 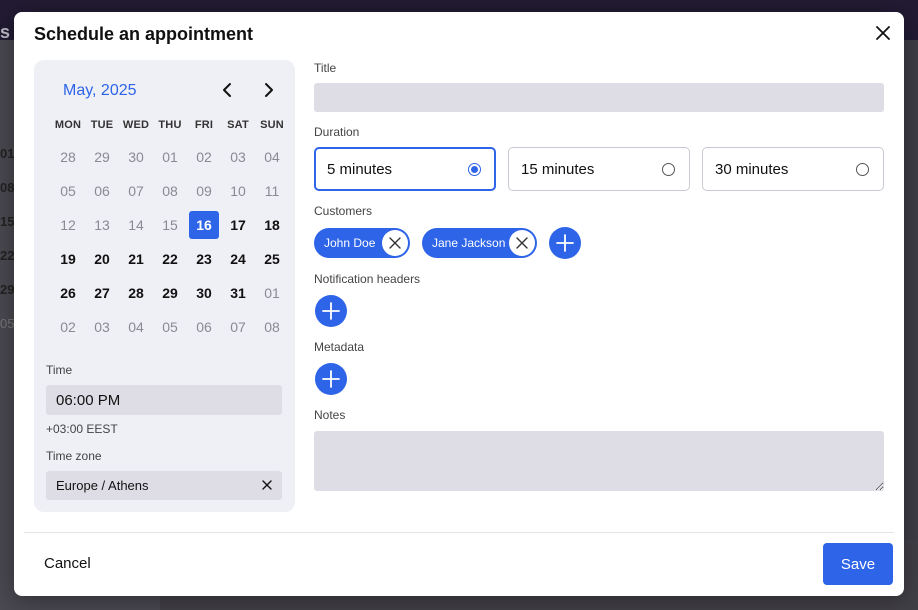 I want to click on calendar-day: 21, so click(x=136, y=259).